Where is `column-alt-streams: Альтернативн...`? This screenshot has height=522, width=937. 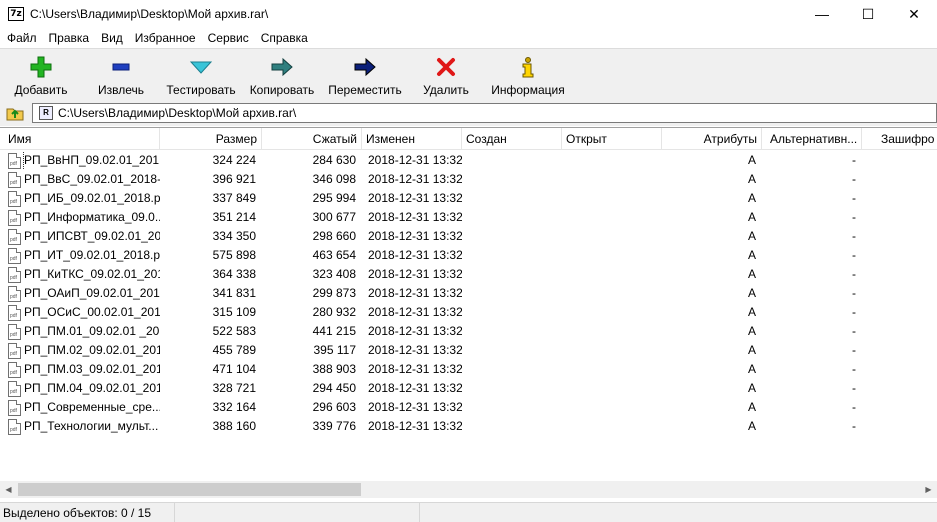
column-alt-streams: Альтернативн... is located at coordinates (812, 139).